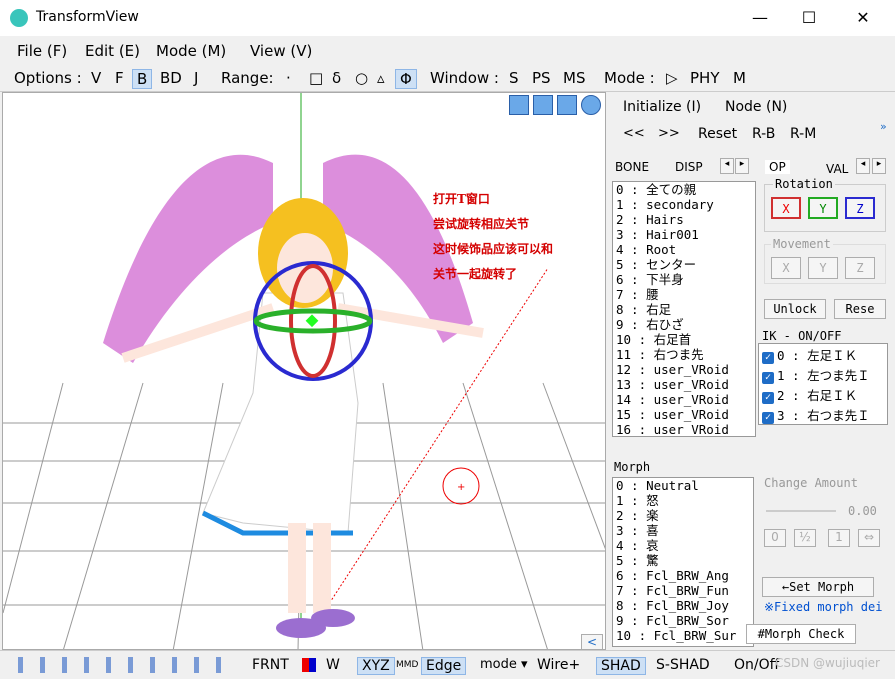 The width and height of the screenshot is (895, 679). I want to click on option-j: J, so click(196, 78).